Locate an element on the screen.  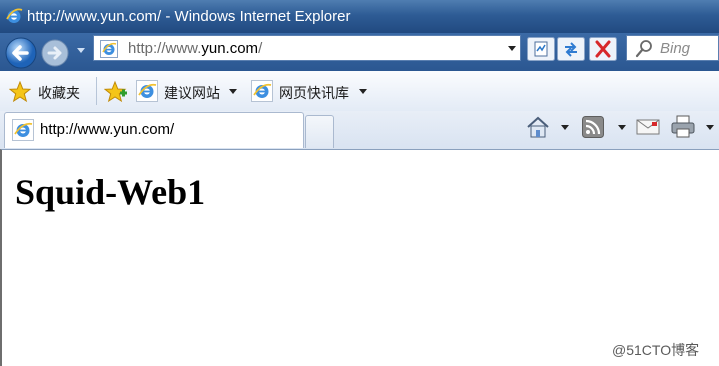
address-dropdown-icon is located at coordinates (512, 48).